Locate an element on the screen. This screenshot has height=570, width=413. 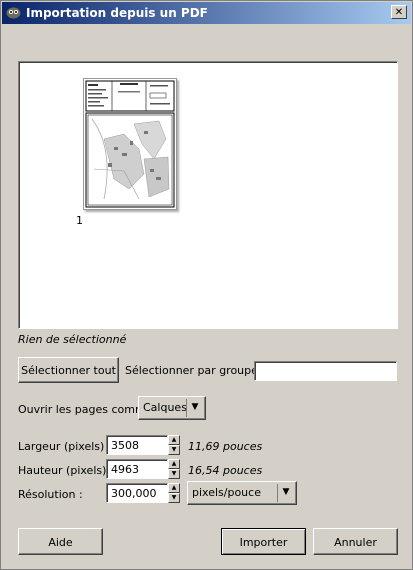
width-stepper: ▲ ▼ is located at coordinates (174, 445).